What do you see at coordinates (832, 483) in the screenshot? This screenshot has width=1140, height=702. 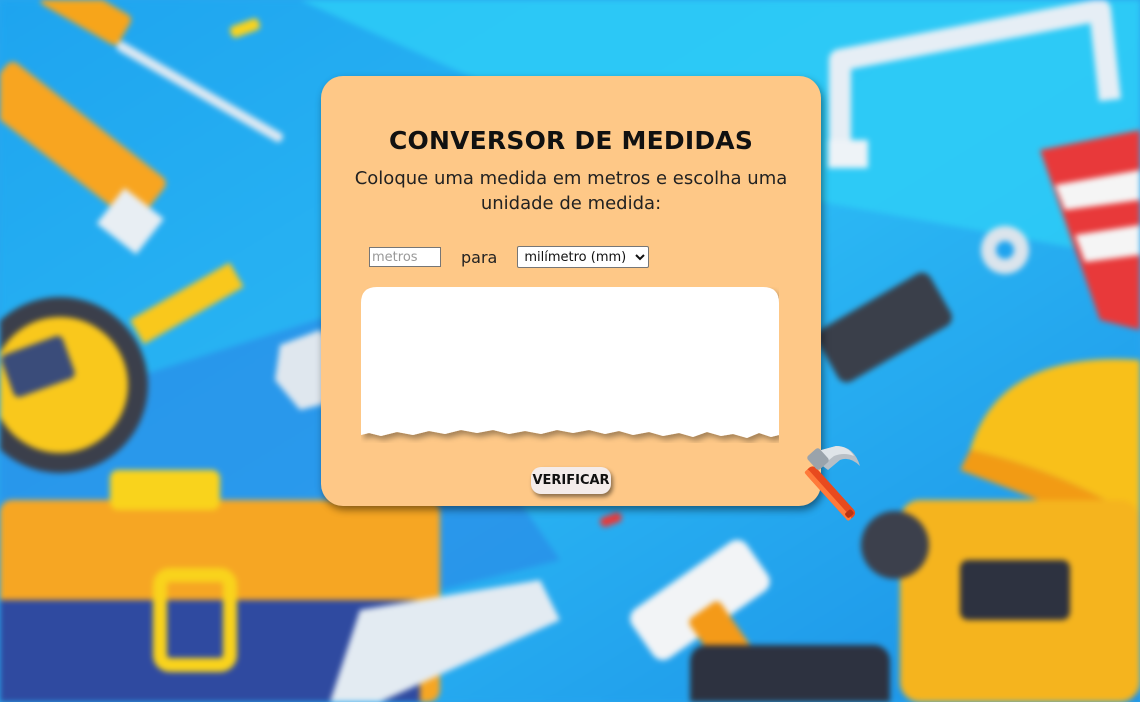 I see `hammer-icon` at bounding box center [832, 483].